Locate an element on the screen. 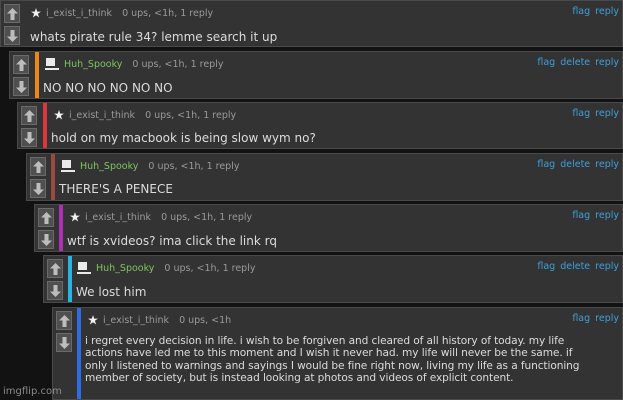 Image resolution: width=623 pixels, height=400 pixels. comment-text: hold on my macbook is being slow wym no? is located at coordinates (183, 138).